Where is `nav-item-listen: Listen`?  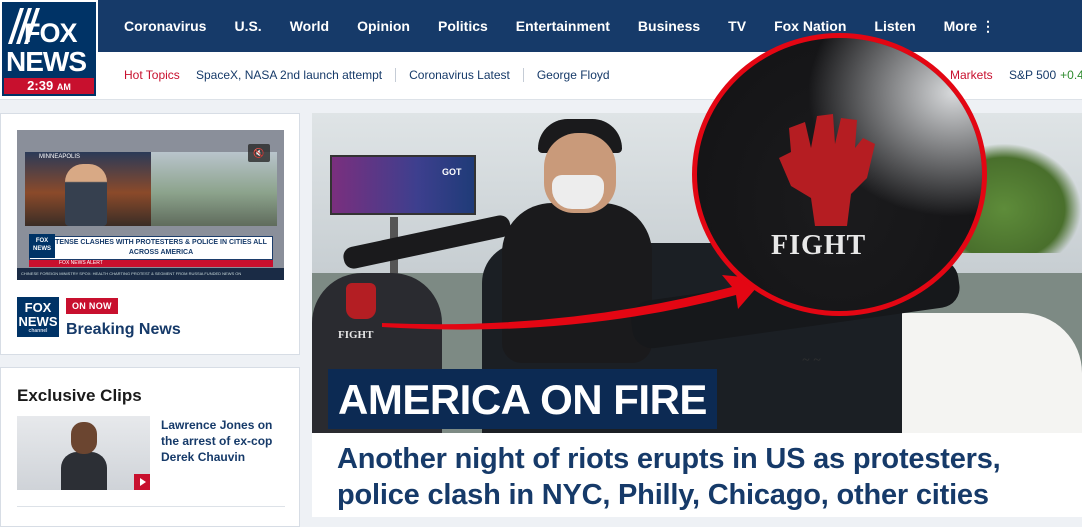
nav-item-listen: Listen is located at coordinates (894, 26).